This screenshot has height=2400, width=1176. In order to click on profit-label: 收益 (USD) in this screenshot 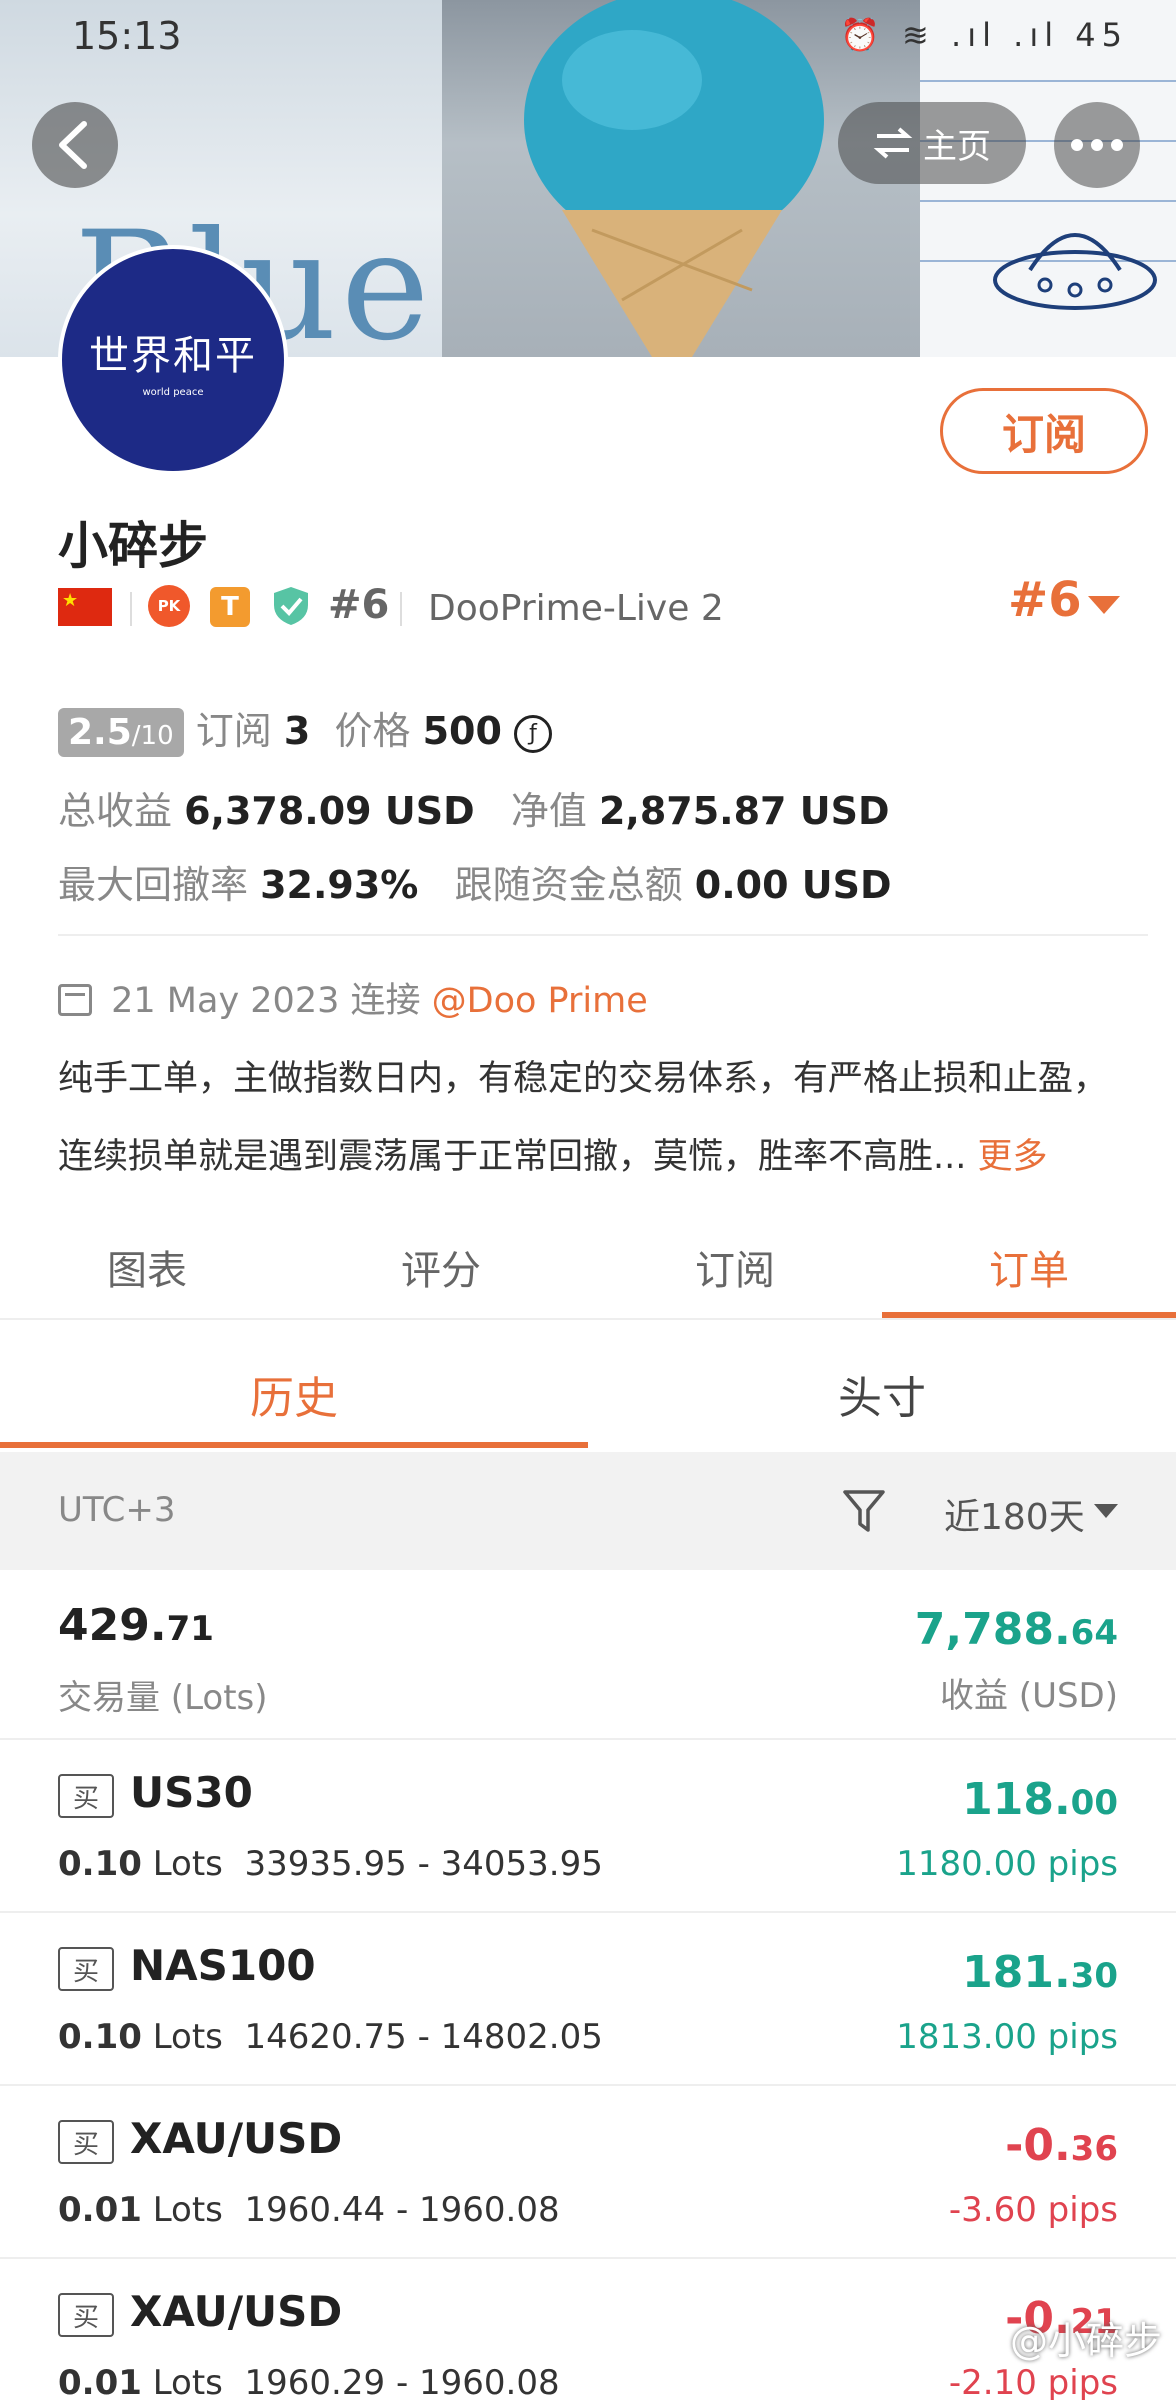, I will do `click(1029, 1696)`.